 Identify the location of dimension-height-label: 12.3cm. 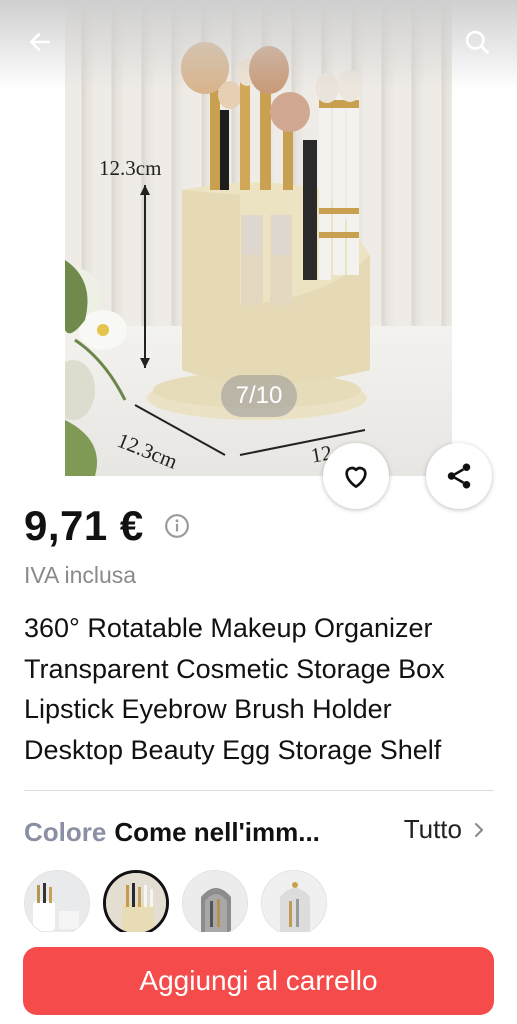
(130, 168).